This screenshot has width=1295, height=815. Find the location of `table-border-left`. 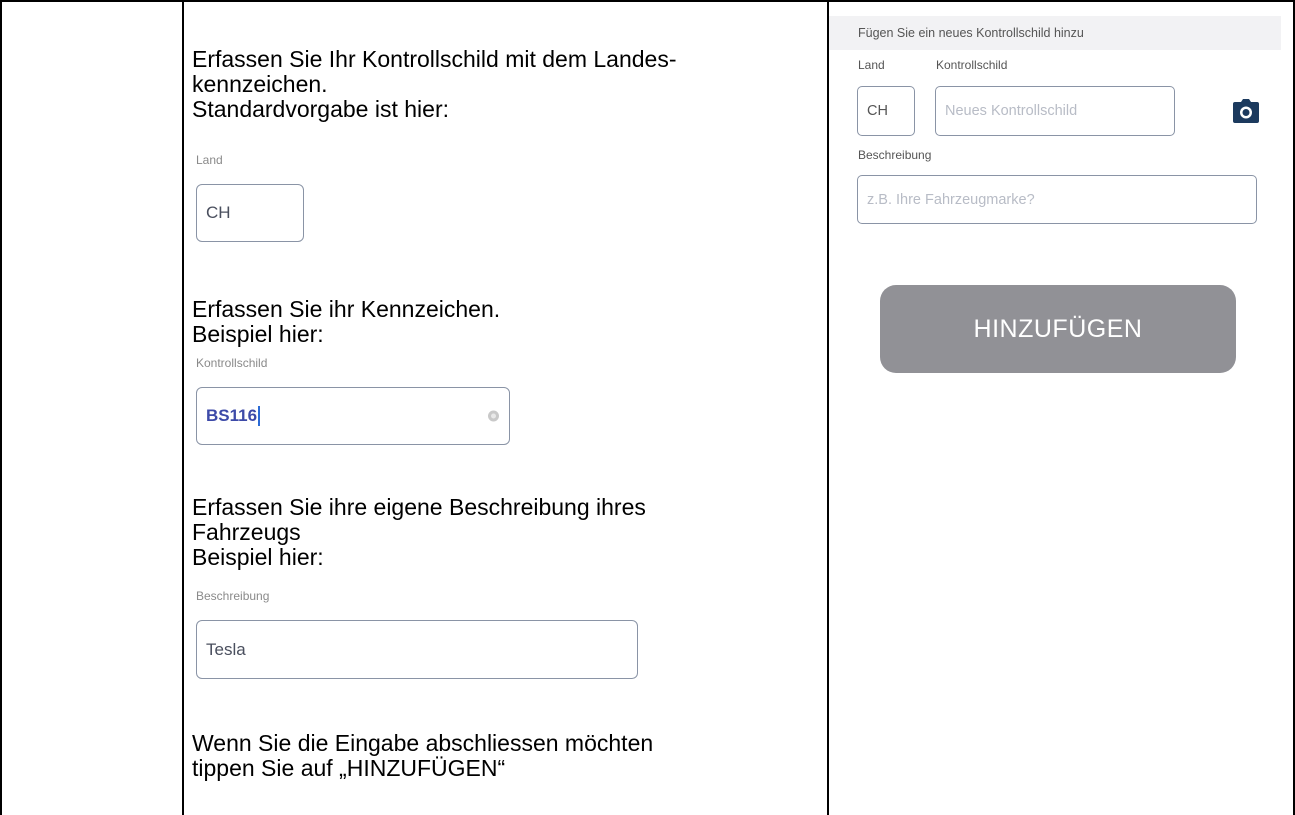

table-border-left is located at coordinates (1, 408).